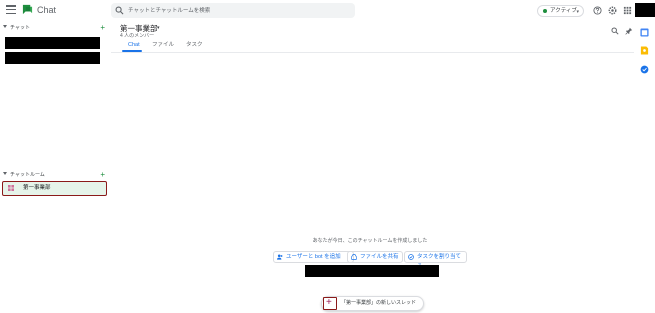 The width and height of the screenshot is (655, 313). Describe the element at coordinates (158, 28) in the screenshot. I see `room-menu-chevron-icon: ▾` at that location.